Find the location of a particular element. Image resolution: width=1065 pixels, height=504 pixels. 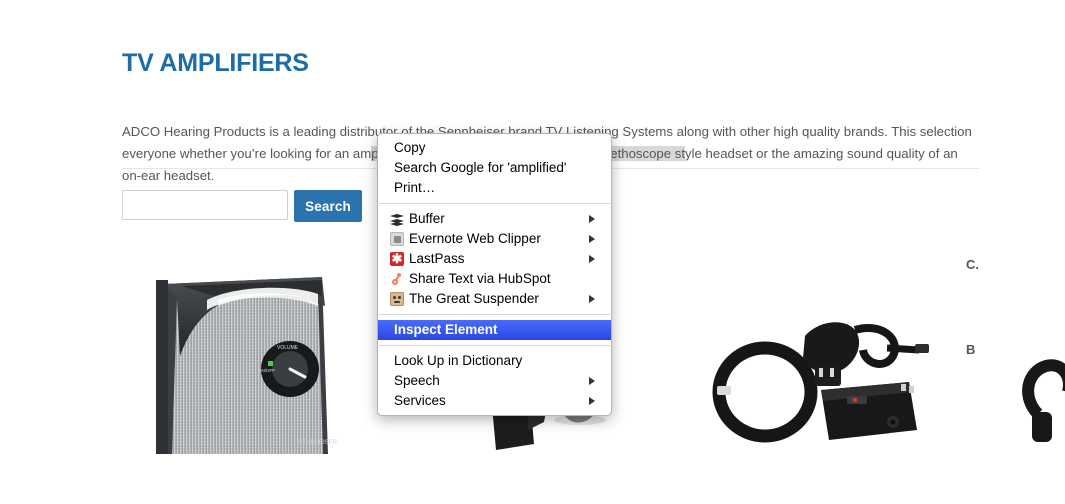

menu-item-look-up-in-dictionary: Look Up in Dictionary is located at coordinates (494, 361).